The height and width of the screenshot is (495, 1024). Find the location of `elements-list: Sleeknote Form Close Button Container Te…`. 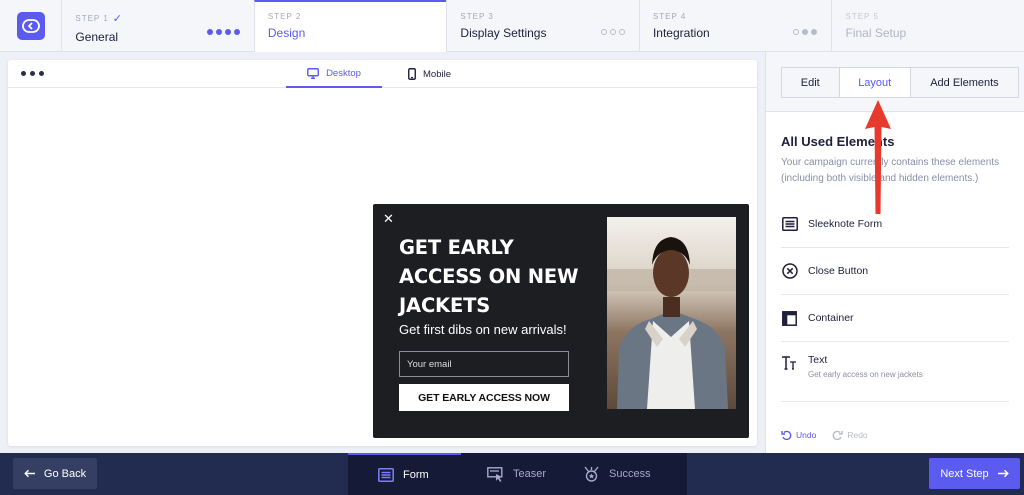

elements-list: Sleeknote Form Close Button Container Te… is located at coordinates (895, 301).